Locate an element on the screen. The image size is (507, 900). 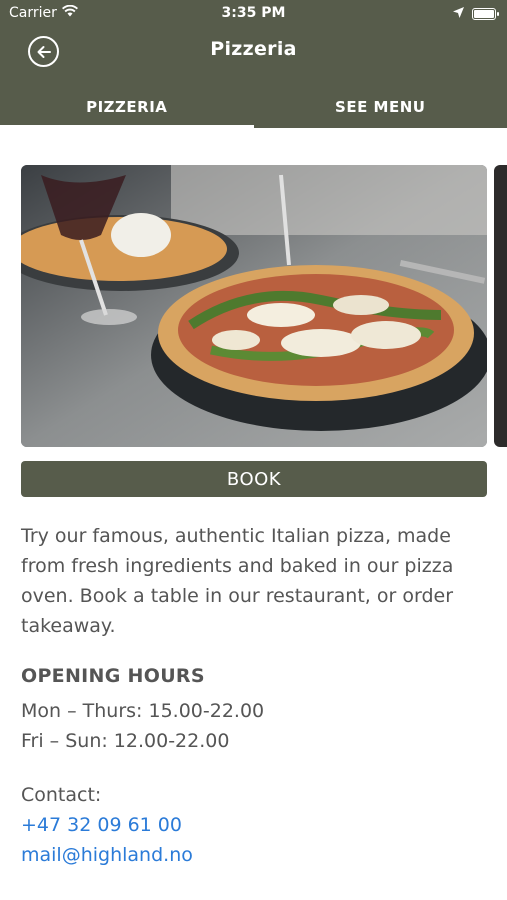
battery-icon is located at coordinates (485, 14).